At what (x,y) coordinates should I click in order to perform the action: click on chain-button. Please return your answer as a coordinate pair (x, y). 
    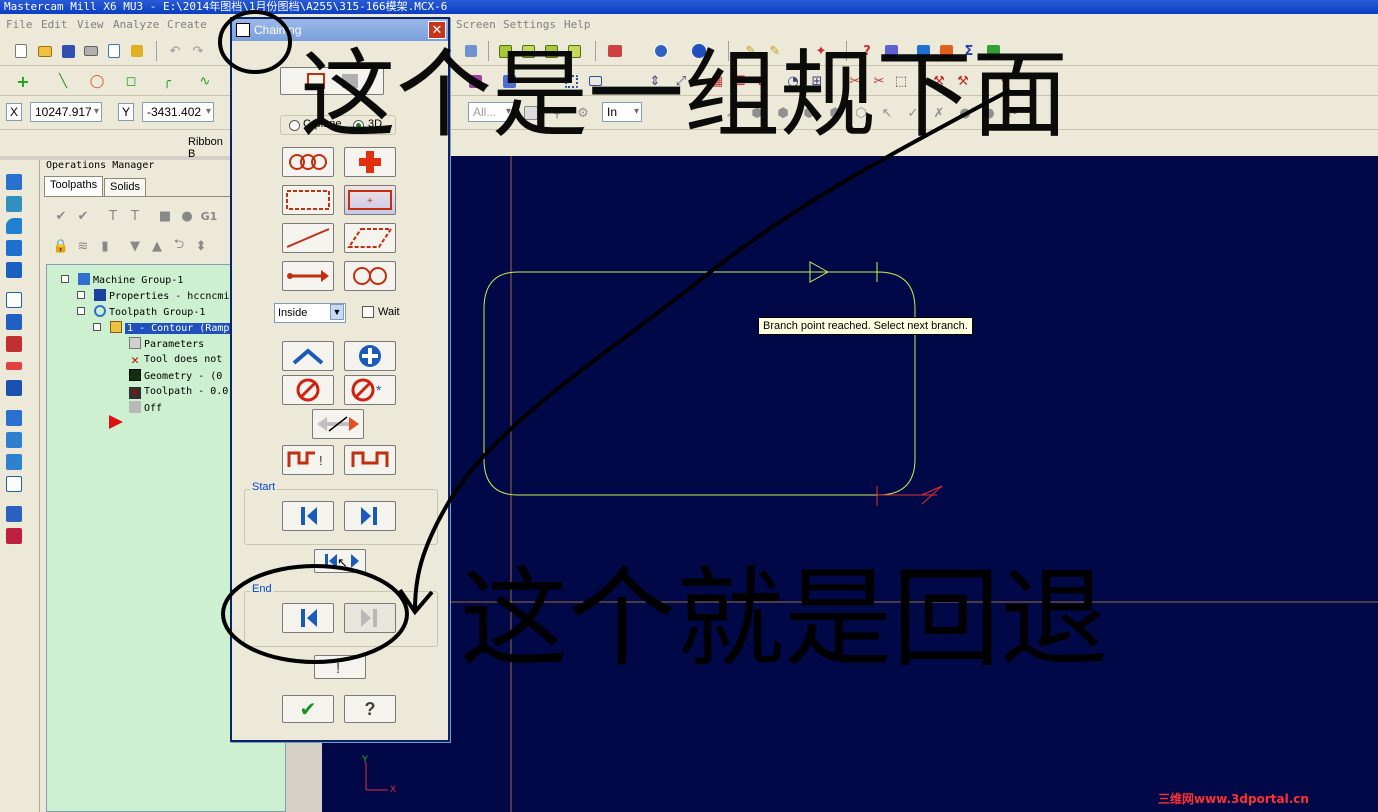
    Looking at the image, I should click on (308, 162).